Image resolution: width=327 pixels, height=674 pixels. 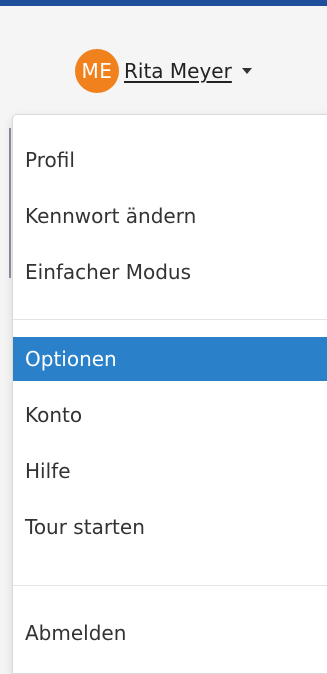 What do you see at coordinates (10, 203) in the screenshot?
I see `page-left-edge-mark` at bounding box center [10, 203].